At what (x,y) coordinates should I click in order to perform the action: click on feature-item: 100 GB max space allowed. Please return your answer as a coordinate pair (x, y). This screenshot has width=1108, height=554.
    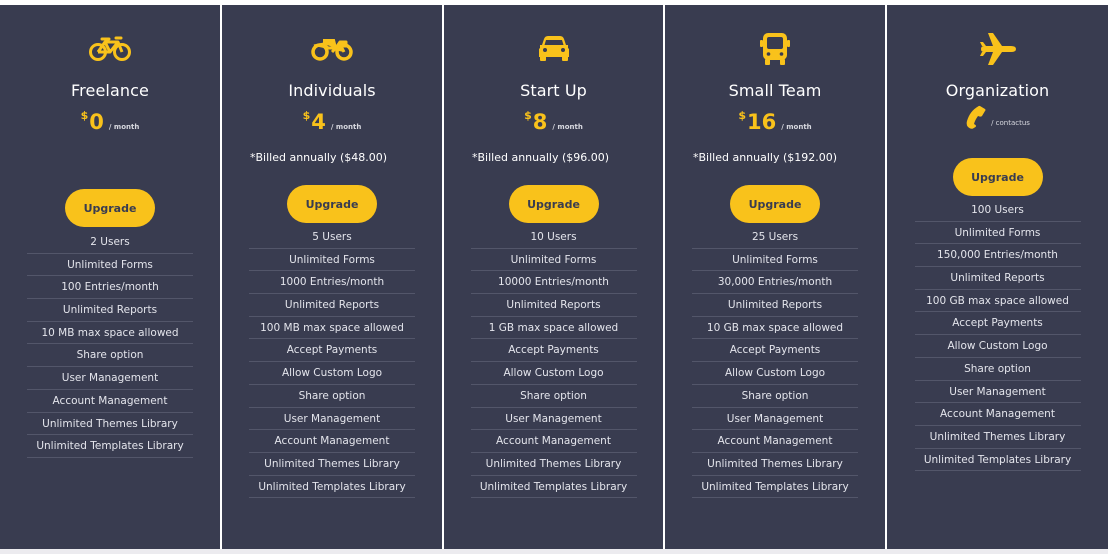
    Looking at the image, I should click on (997, 301).